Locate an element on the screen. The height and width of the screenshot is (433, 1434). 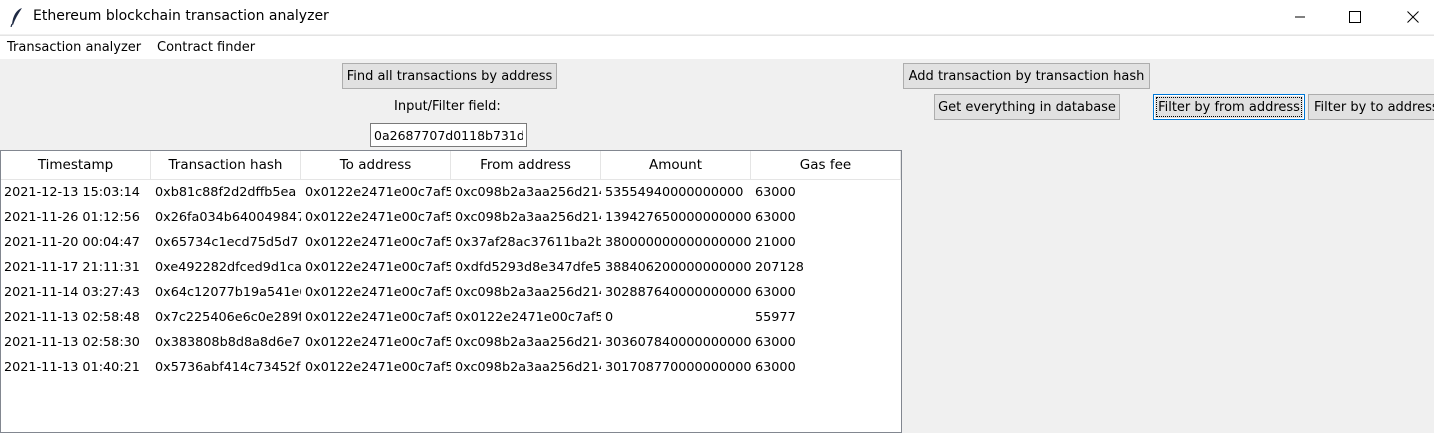
cell-transaction-hash: 0x7c225406e6c0e289f is located at coordinates (228, 317).